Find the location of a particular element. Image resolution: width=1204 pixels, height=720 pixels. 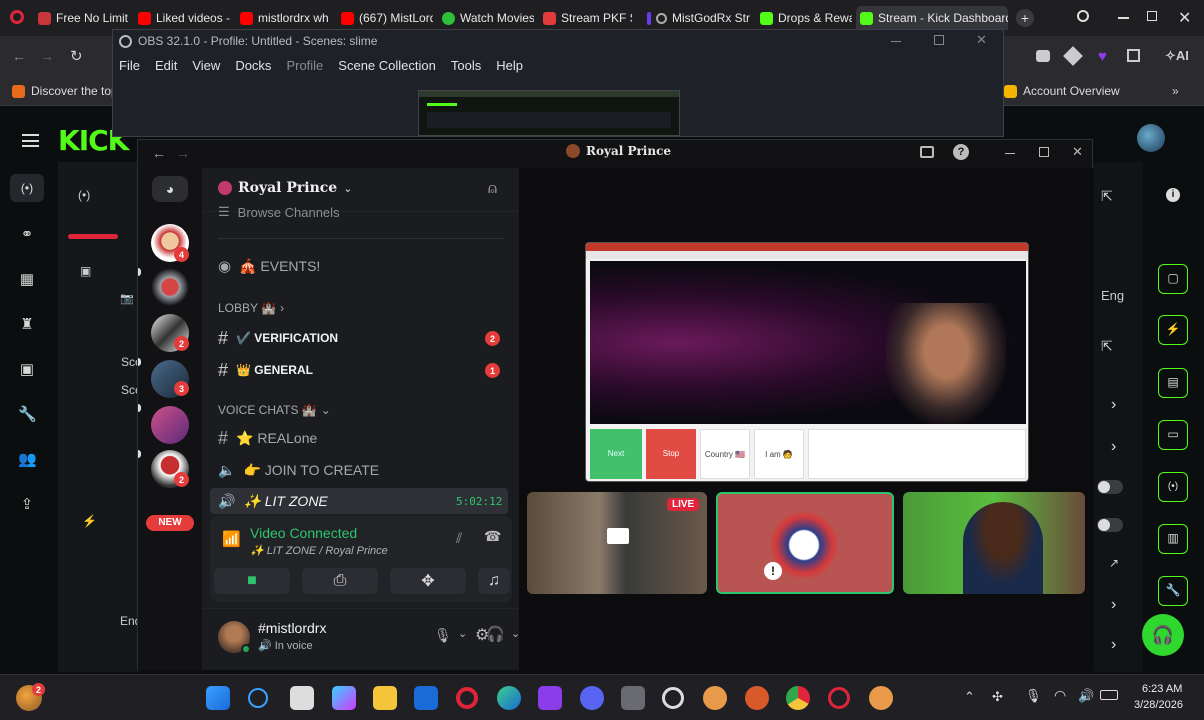

tab-liked-videos: Liked videos - is located at coordinates (182, 18).